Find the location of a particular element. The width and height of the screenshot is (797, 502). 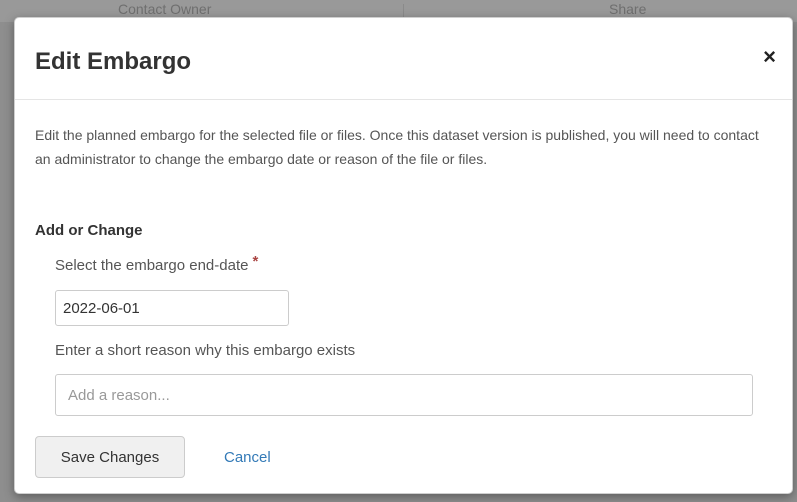

embargo-date-label: Select the embargo end-date * is located at coordinates (156, 263).